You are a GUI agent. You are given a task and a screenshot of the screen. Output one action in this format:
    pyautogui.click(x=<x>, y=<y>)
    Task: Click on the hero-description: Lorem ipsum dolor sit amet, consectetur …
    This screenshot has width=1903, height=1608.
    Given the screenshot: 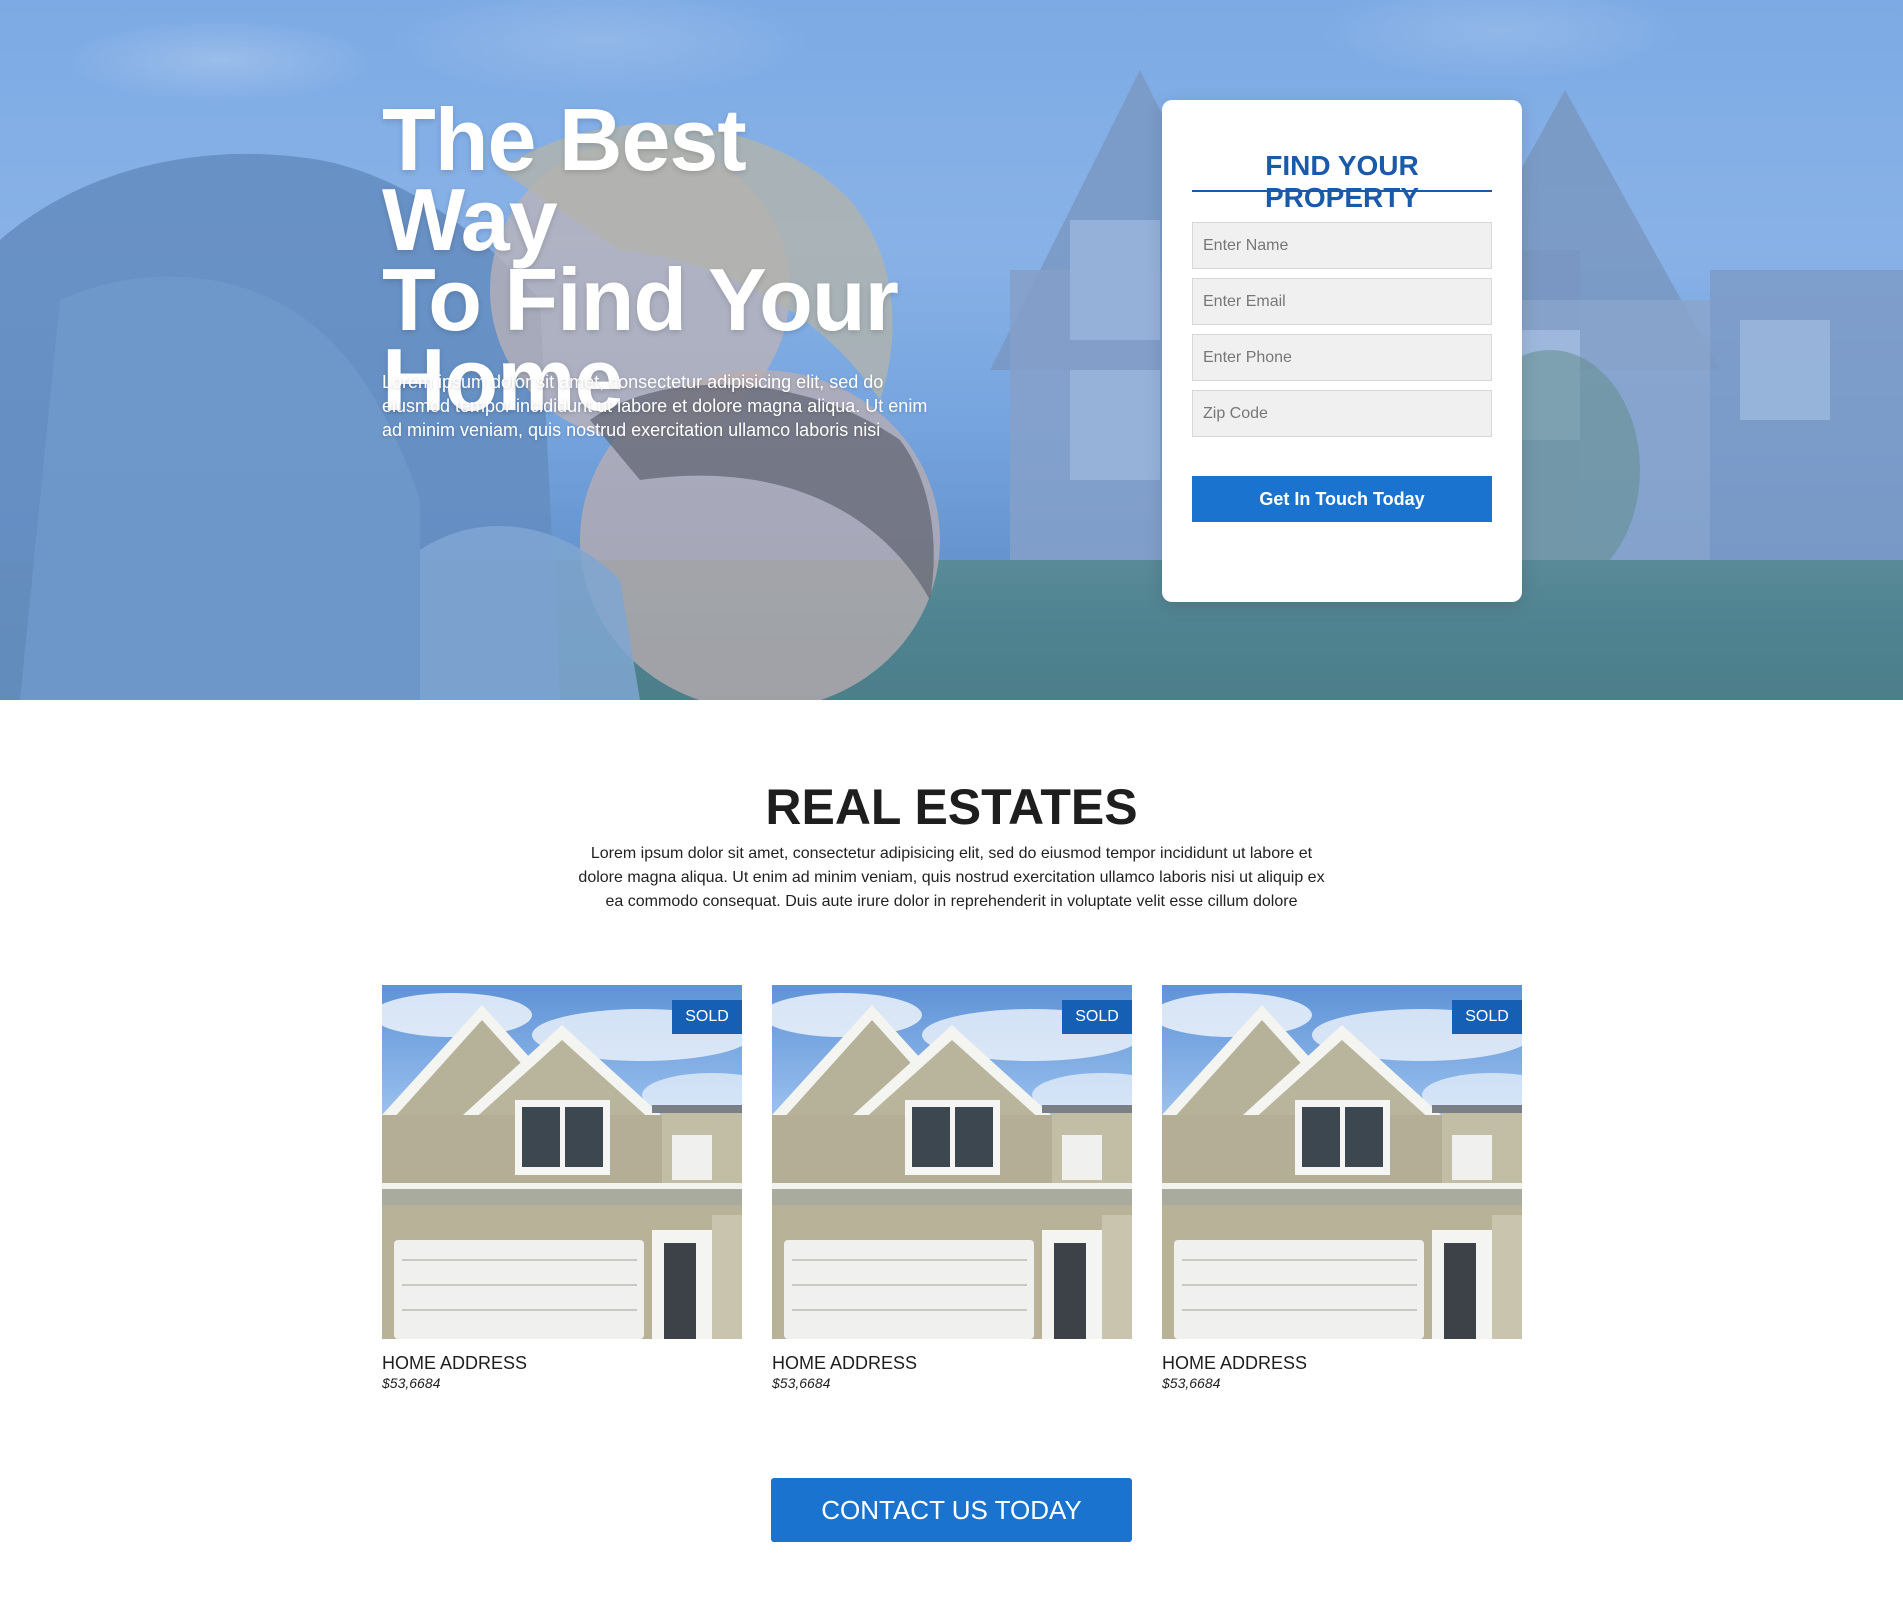 What is the action you would take?
    pyautogui.click(x=655, y=406)
    